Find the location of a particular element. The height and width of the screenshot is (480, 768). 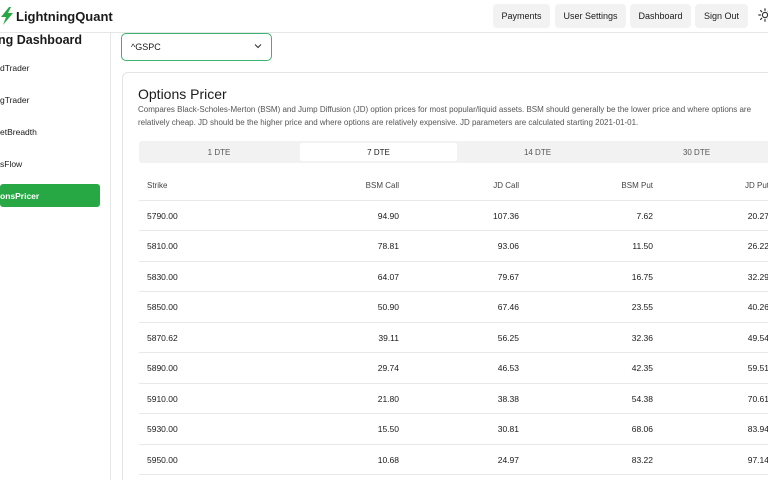

lightning-bolt-icon is located at coordinates (7, 16).